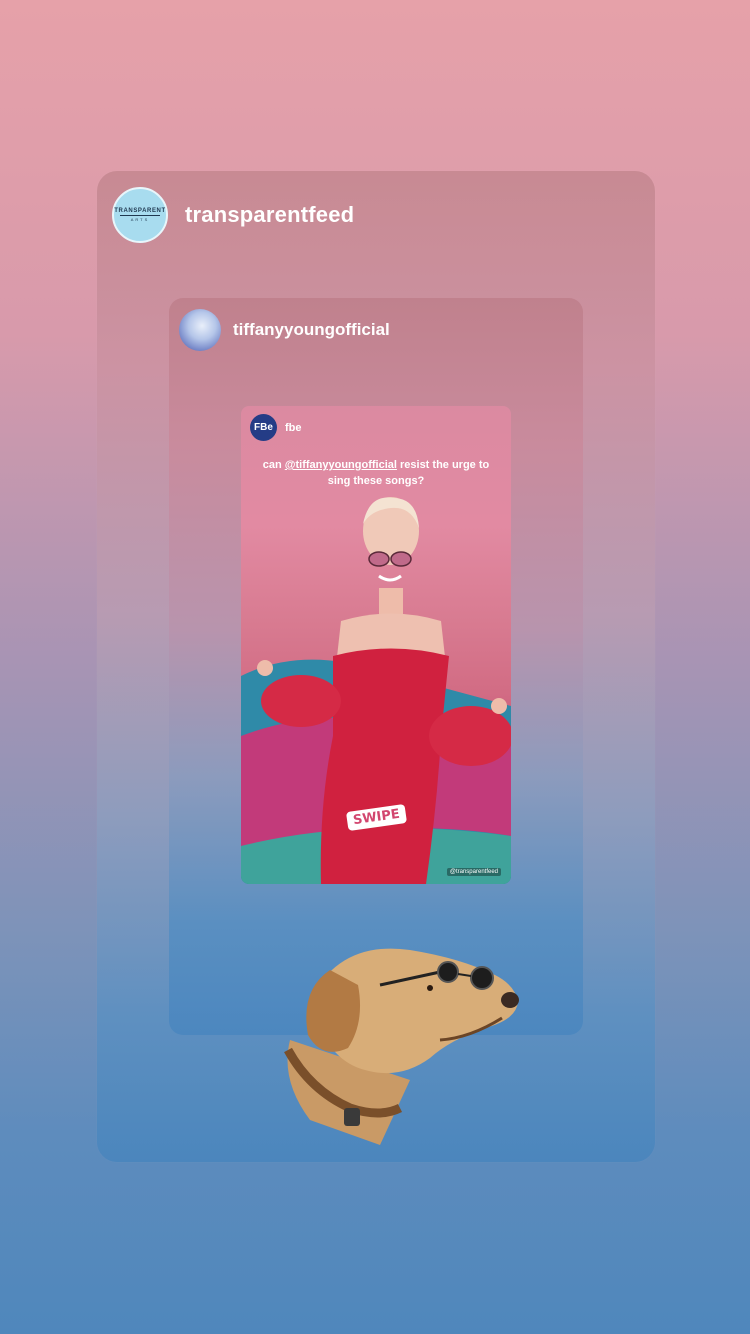 The image size is (750, 1334). Describe the element at coordinates (311, 330) in the screenshot. I see `shared-username: tiffanyyoungofficial` at that location.